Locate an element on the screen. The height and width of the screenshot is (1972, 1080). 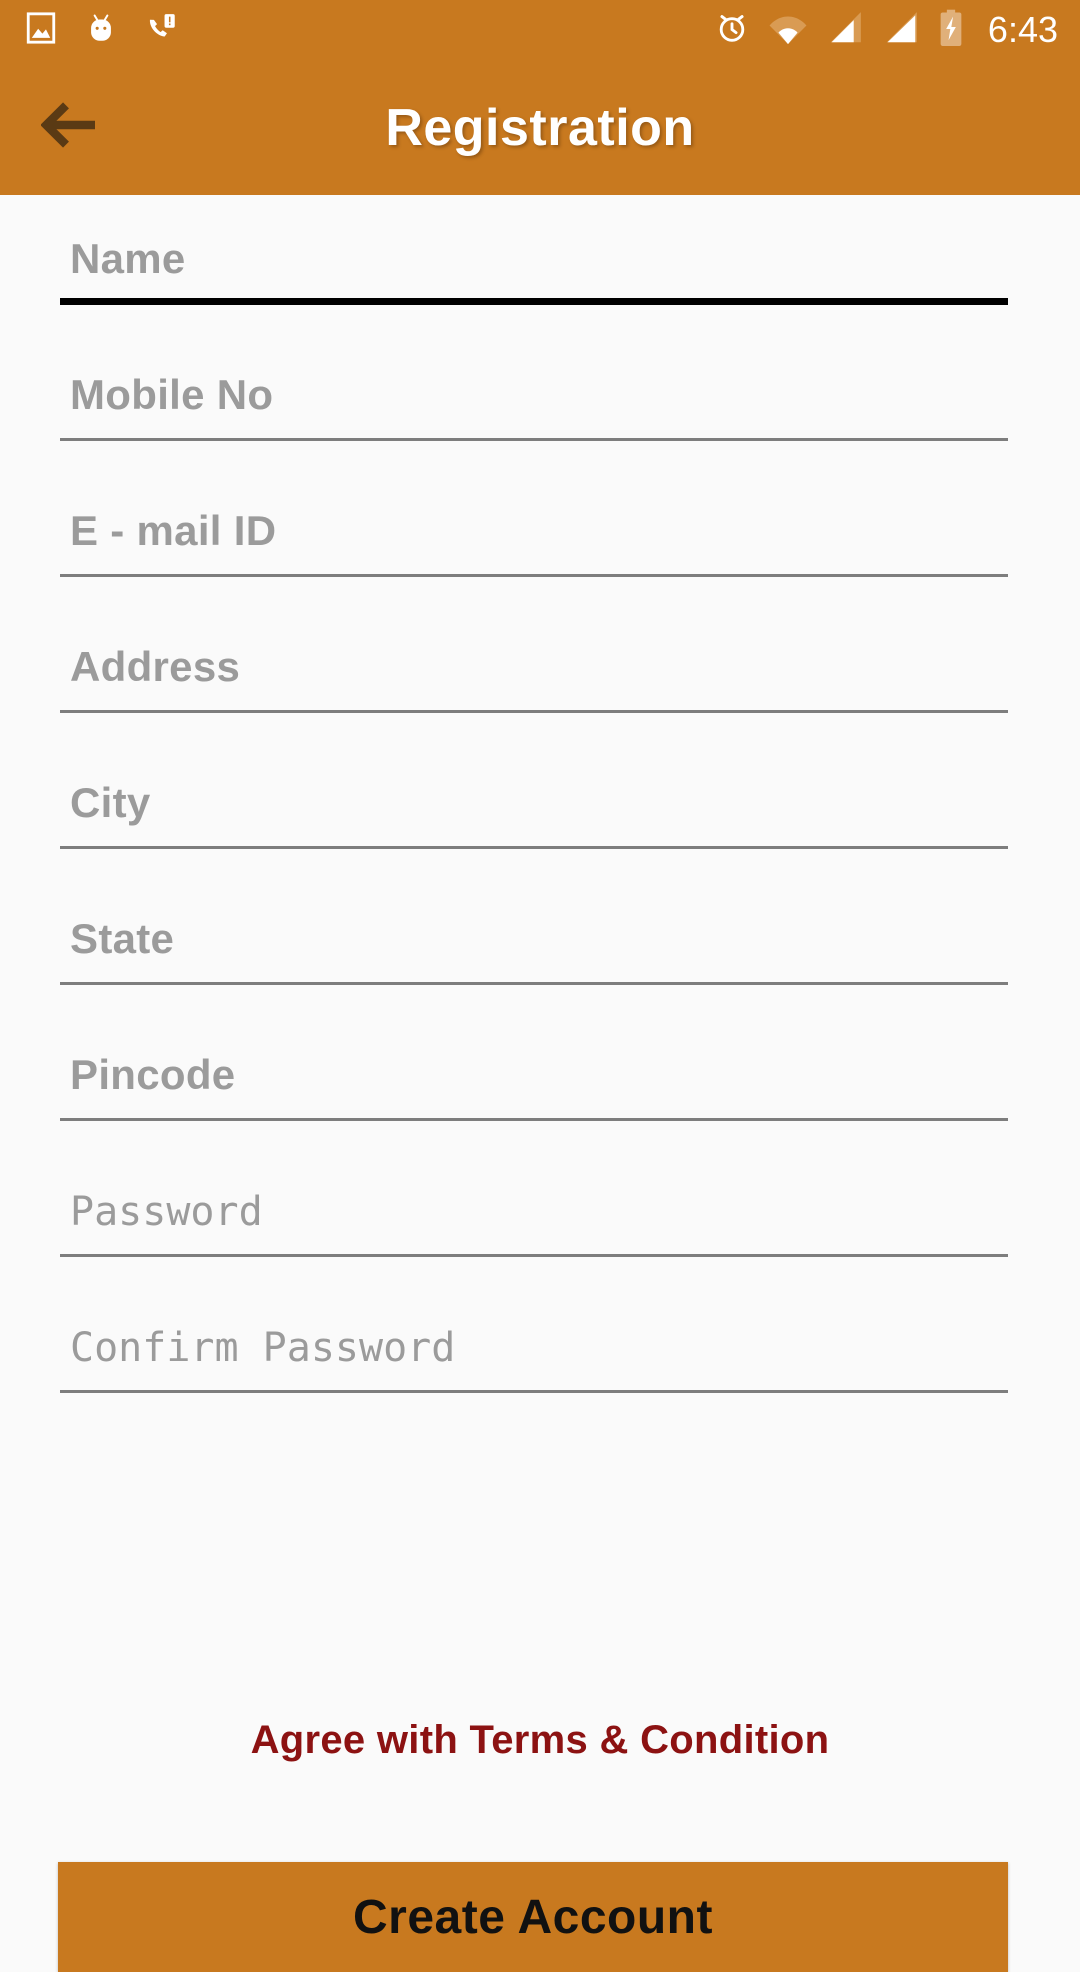
field-name-placeholder: Name is located at coordinates (128, 258).